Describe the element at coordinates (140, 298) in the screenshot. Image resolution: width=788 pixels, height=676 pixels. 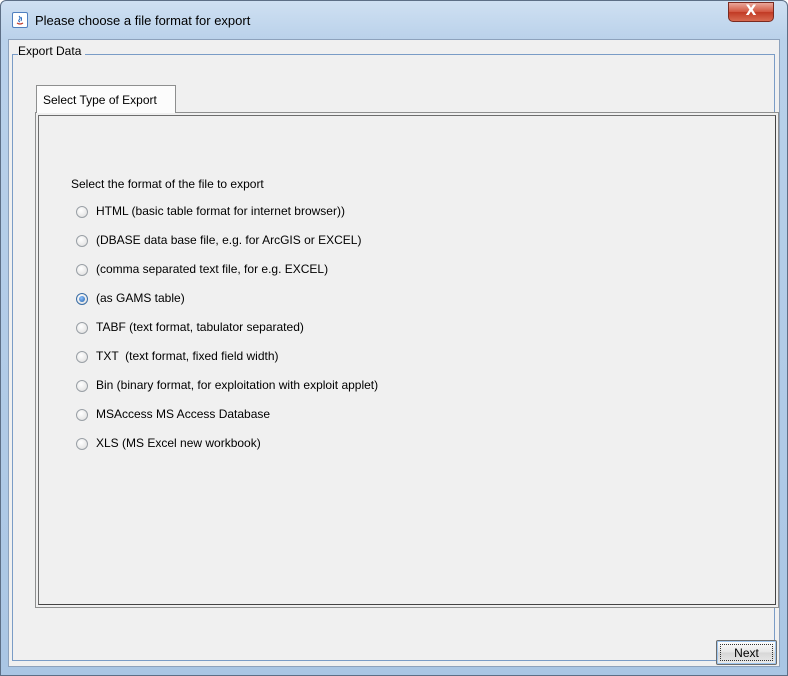
I see `option-label: (as GAMS table)` at that location.